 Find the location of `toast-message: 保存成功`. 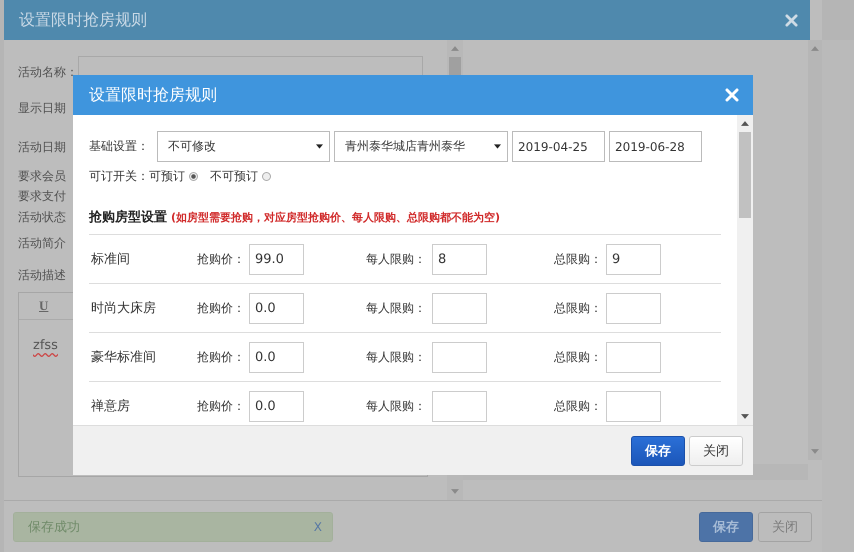

toast-message: 保存成功 is located at coordinates (54, 527).